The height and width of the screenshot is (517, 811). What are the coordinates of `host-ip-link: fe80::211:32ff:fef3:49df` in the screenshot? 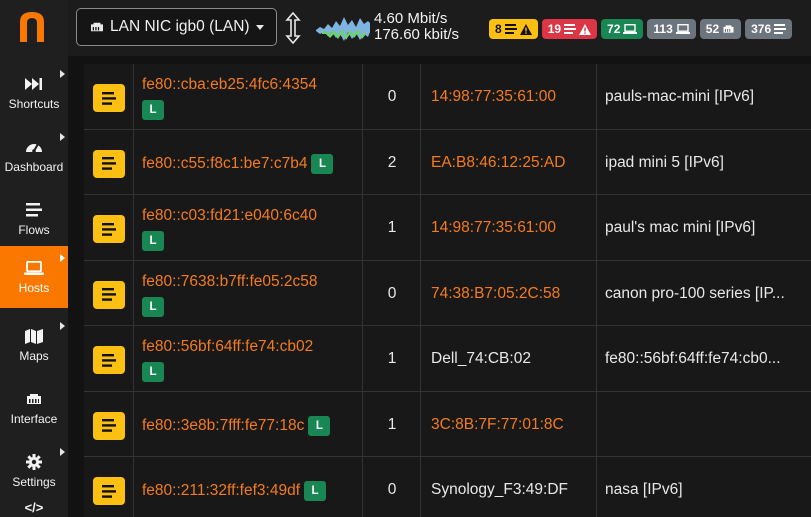 It's located at (221, 490).